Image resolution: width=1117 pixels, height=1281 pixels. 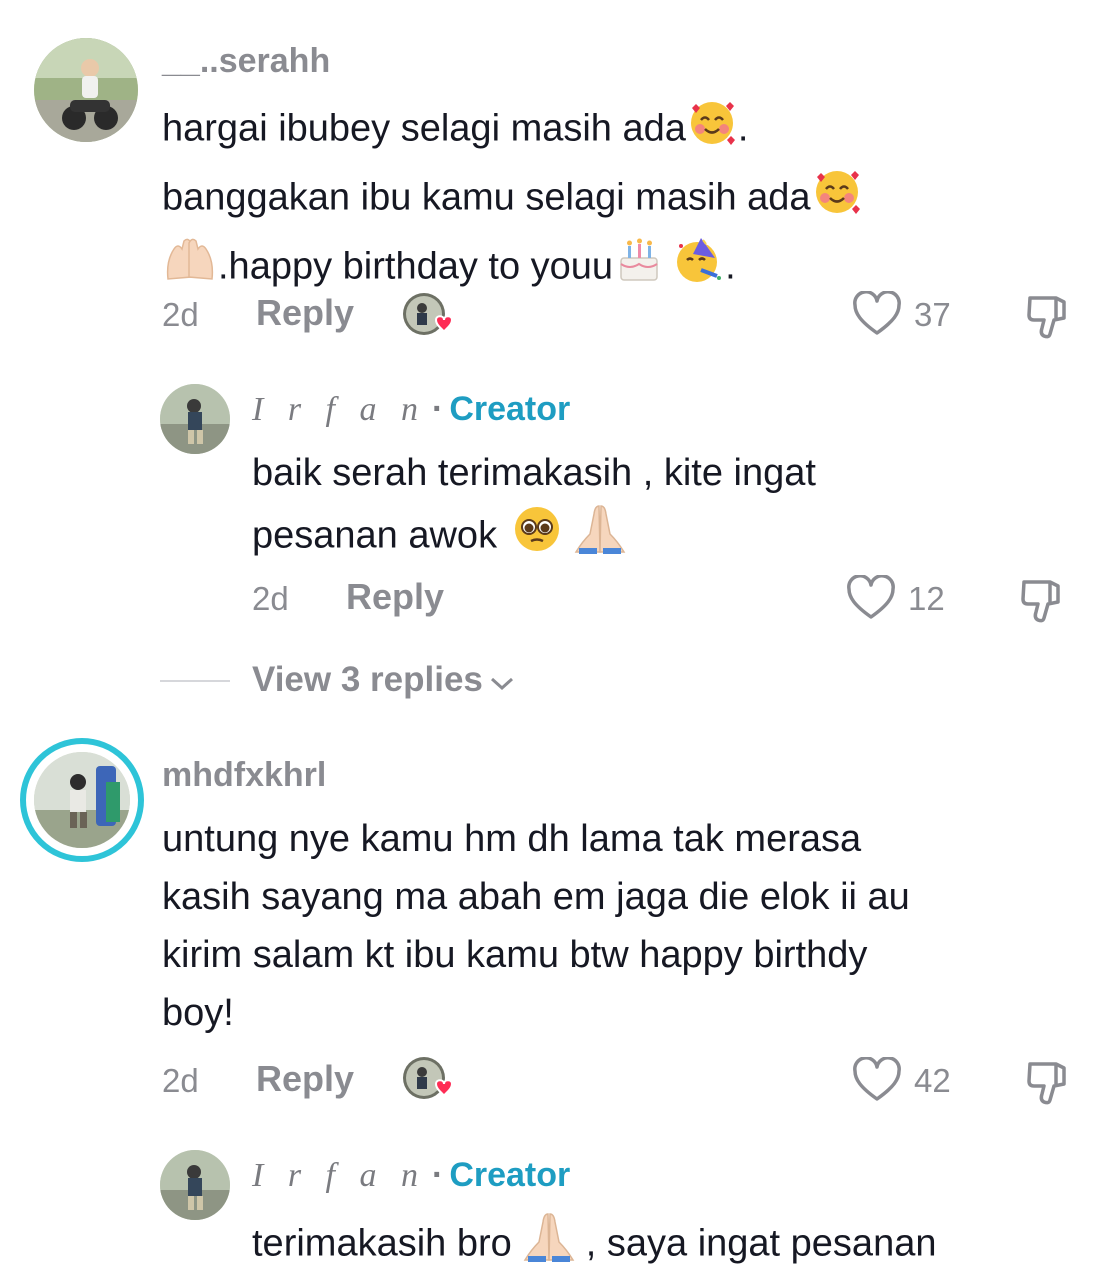 I want to click on raising-hands-icon, so click(x=190, y=268).